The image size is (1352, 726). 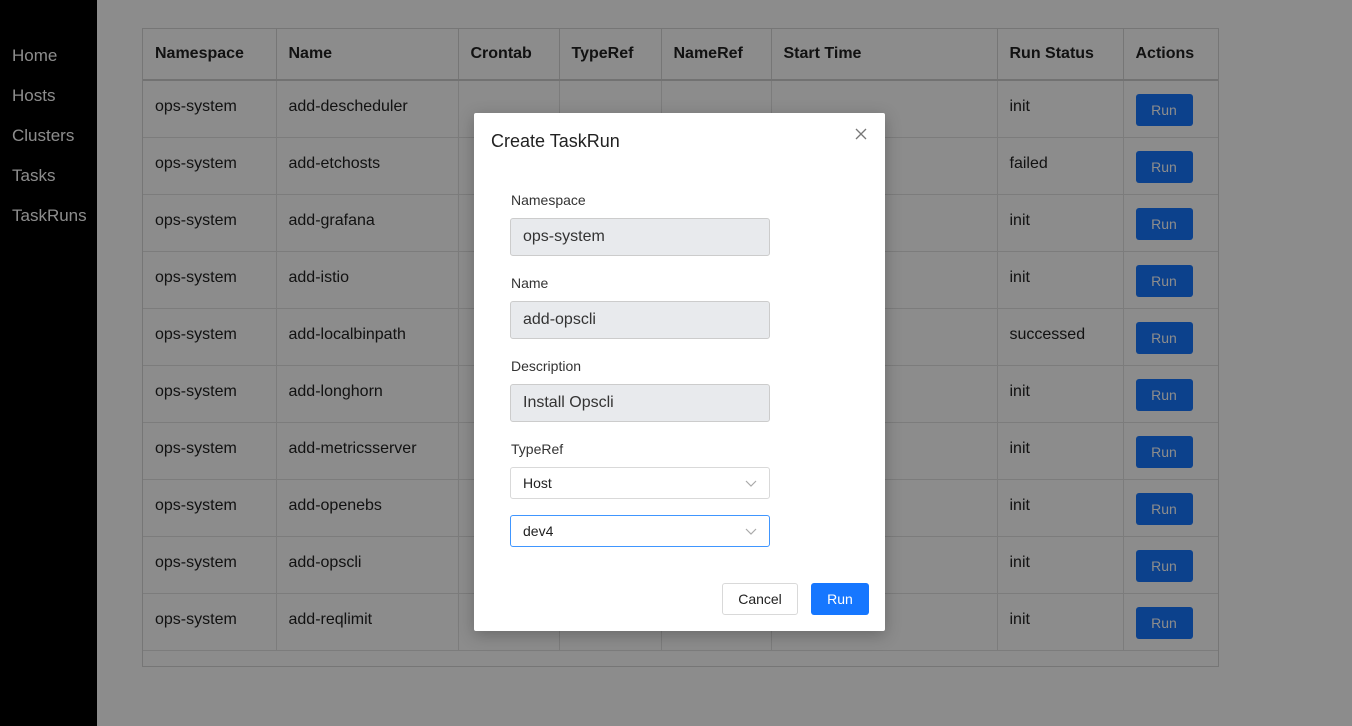 I want to click on namespace-field: ops-system, so click(x=640, y=237).